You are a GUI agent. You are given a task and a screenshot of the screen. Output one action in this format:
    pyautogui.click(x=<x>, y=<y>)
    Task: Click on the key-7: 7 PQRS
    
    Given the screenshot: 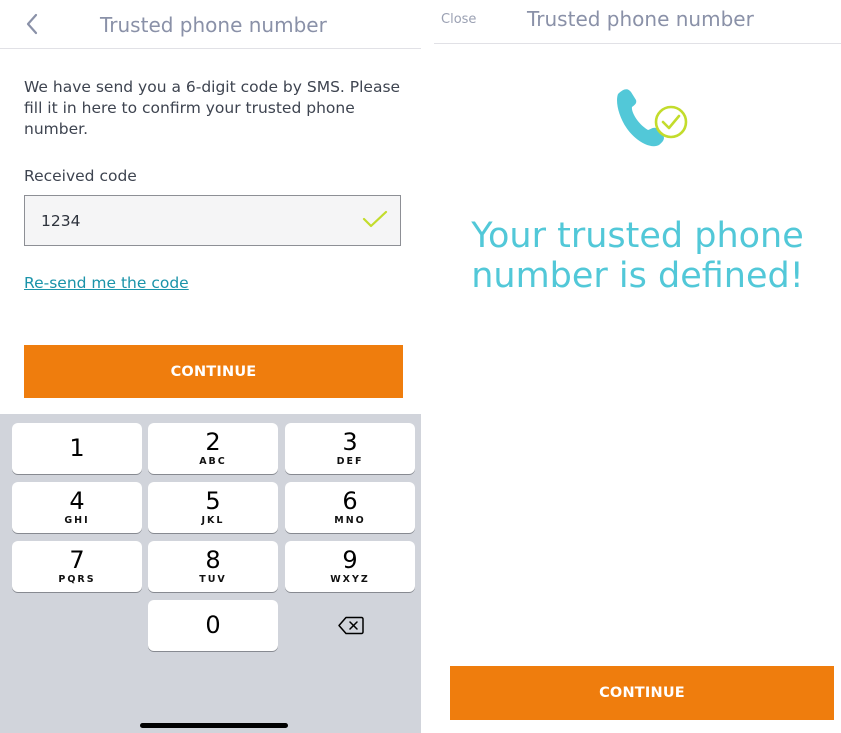 What is the action you would take?
    pyautogui.click(x=77, y=566)
    